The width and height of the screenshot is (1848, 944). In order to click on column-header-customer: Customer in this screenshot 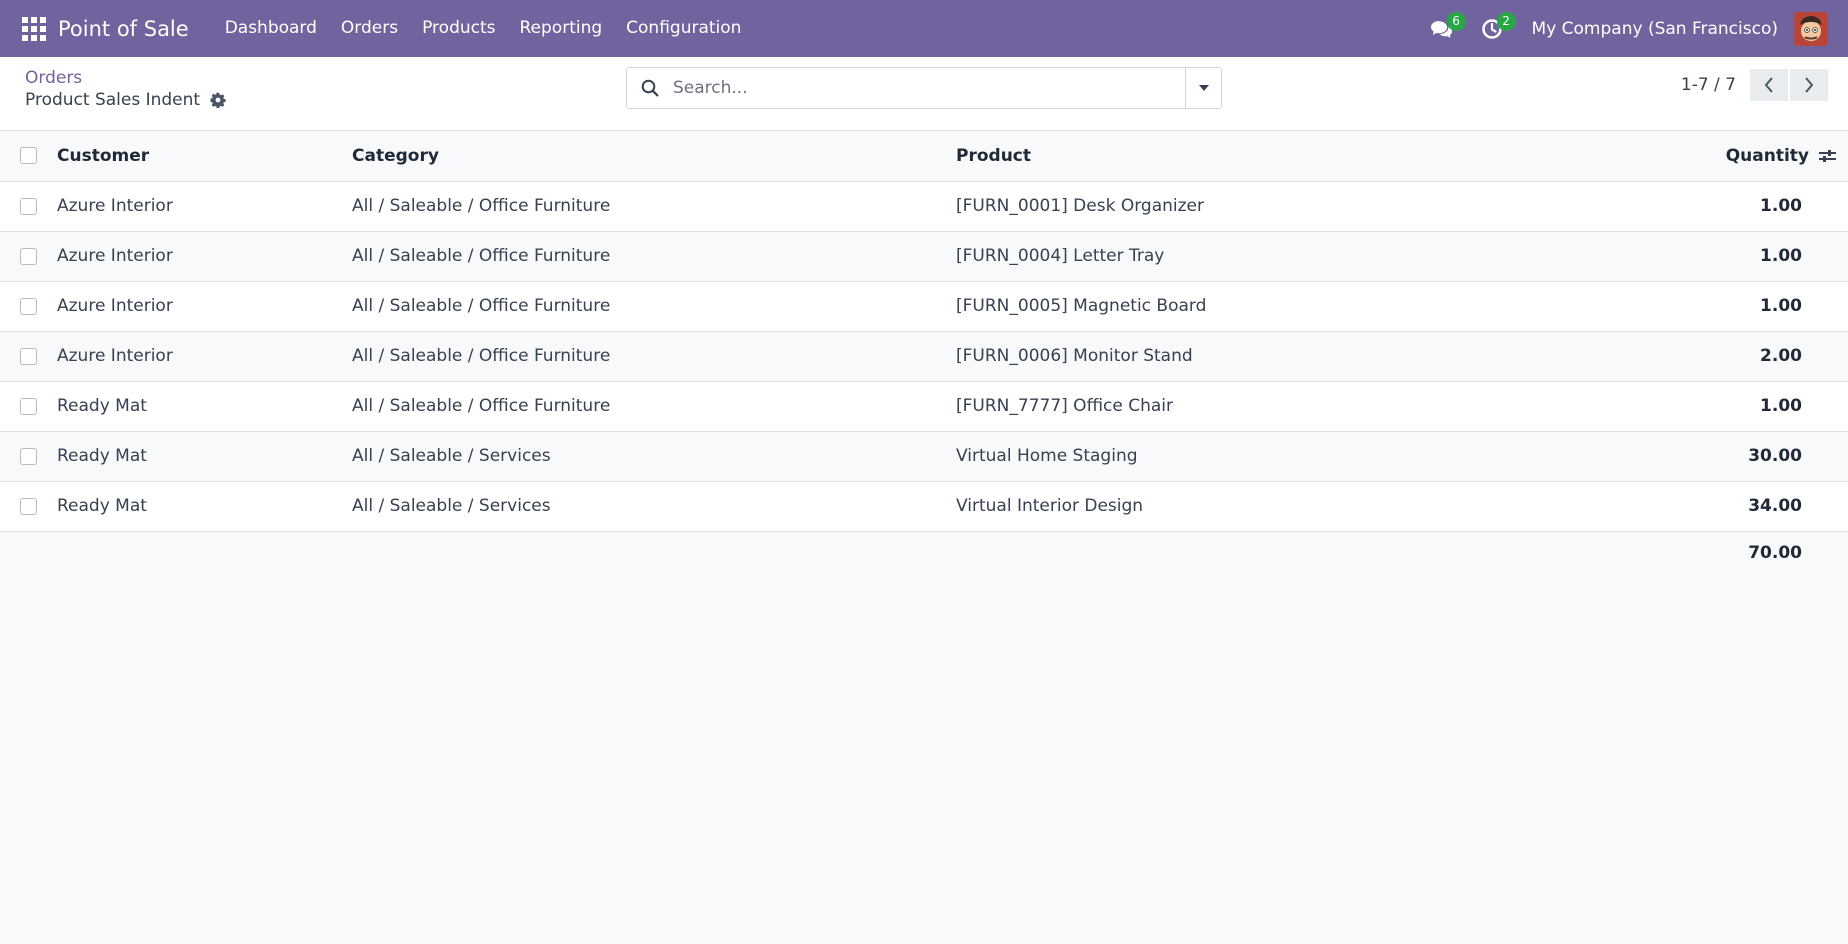, I will do `click(204, 156)`.